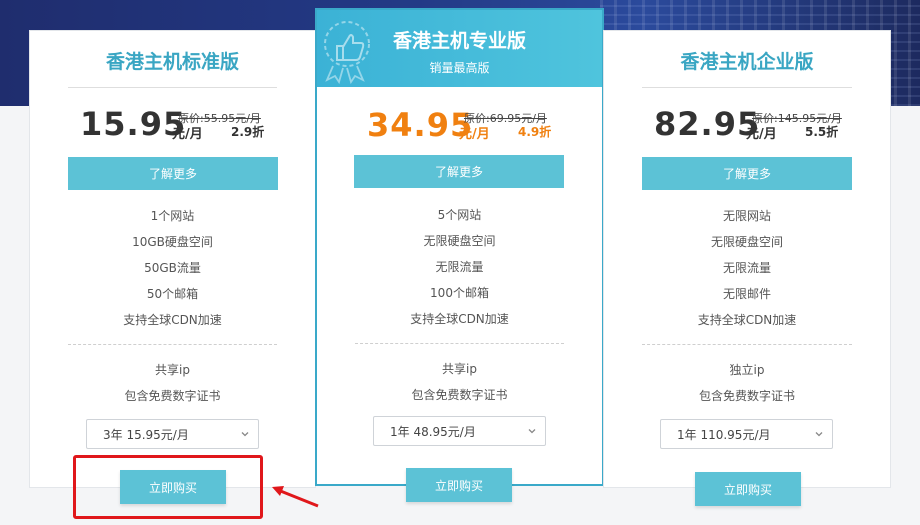 Image resolution: width=920 pixels, height=525 pixels. I want to click on term-select-value: 1年 48.95元/月, so click(433, 431).